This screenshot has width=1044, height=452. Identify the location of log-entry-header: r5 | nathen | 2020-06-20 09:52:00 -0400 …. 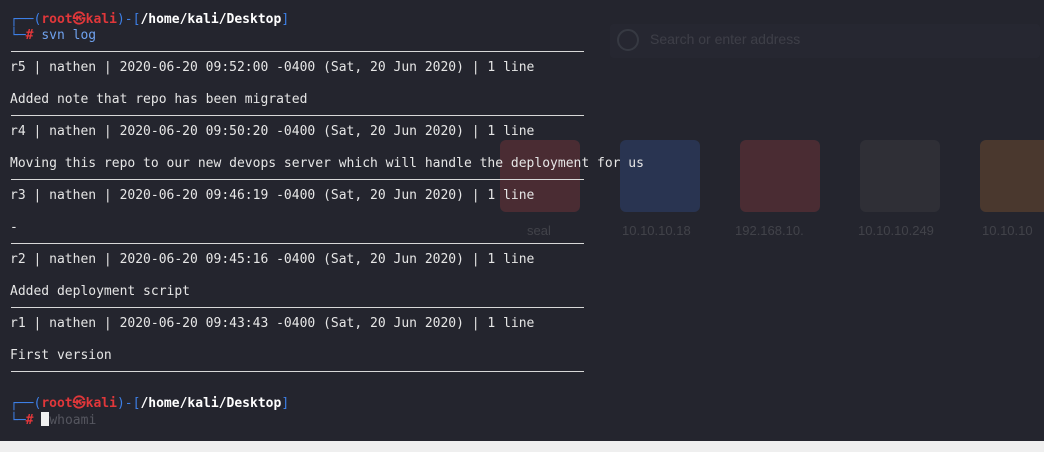
(272, 67).